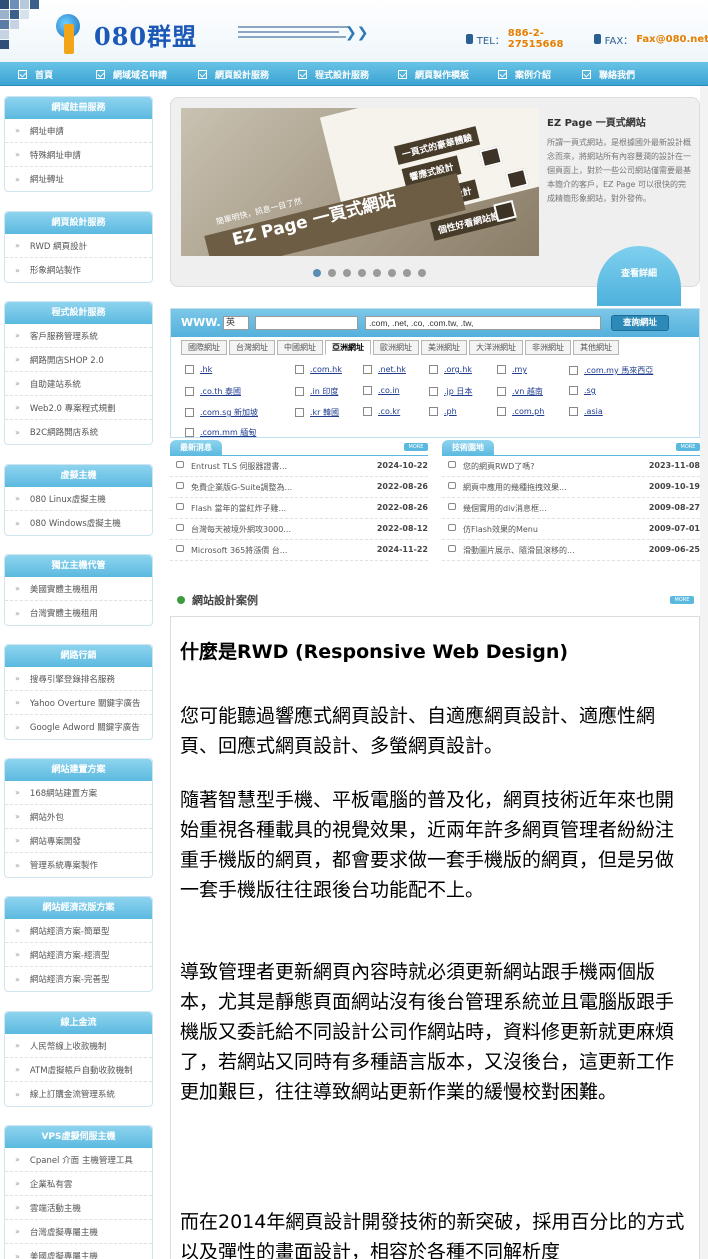 The image size is (708, 1259). I want to click on tld-option: .co.kr, so click(381, 411).